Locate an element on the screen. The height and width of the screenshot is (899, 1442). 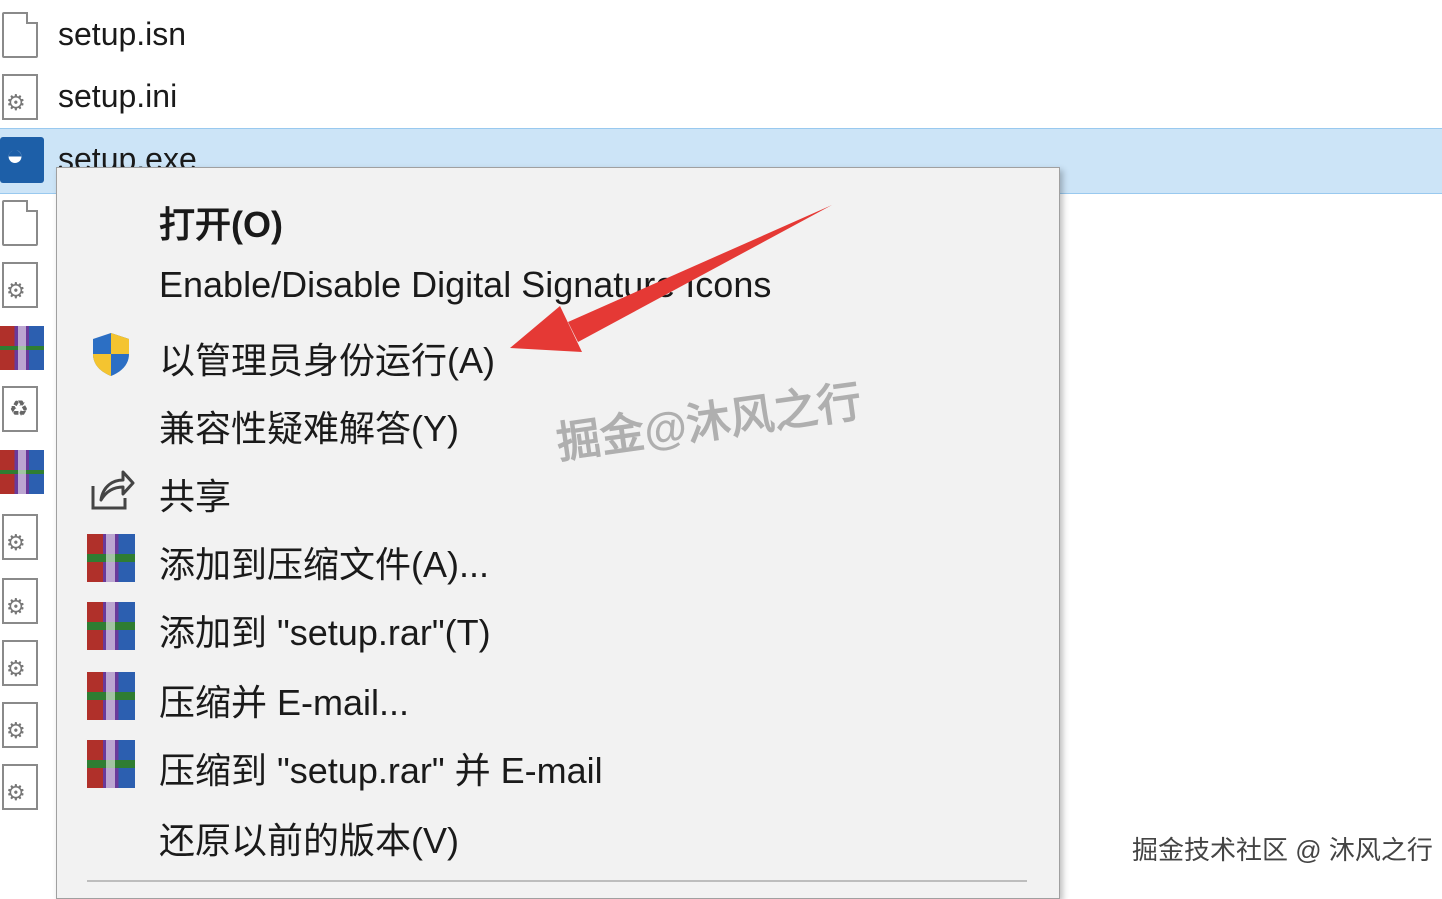
menu-item-digital-signature: Enable/Disable Digital Signature Icons is located at coordinates (557, 285).